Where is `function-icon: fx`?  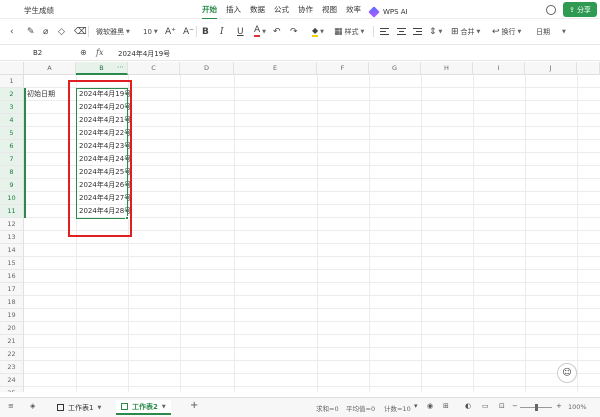 function-icon: fx is located at coordinates (99, 52).